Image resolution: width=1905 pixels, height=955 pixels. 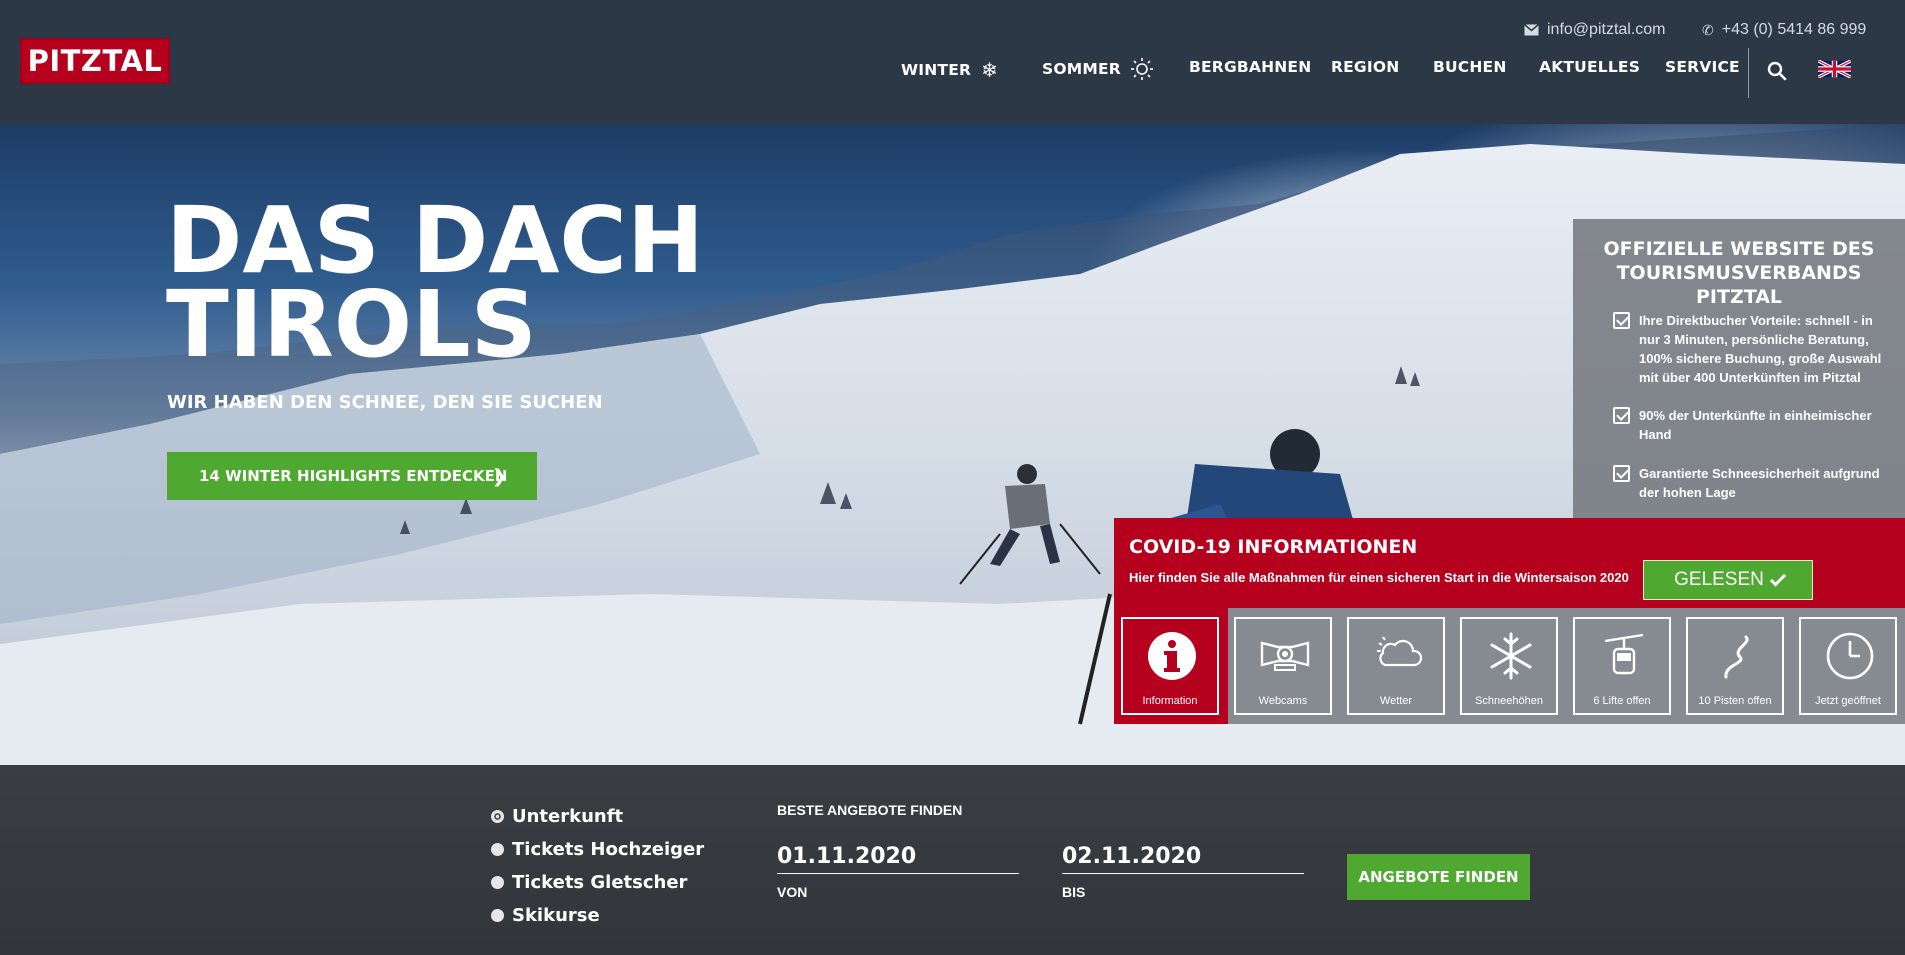 I want to click on phone-text: +43 (0) 5414 86 999, so click(x=1794, y=30).